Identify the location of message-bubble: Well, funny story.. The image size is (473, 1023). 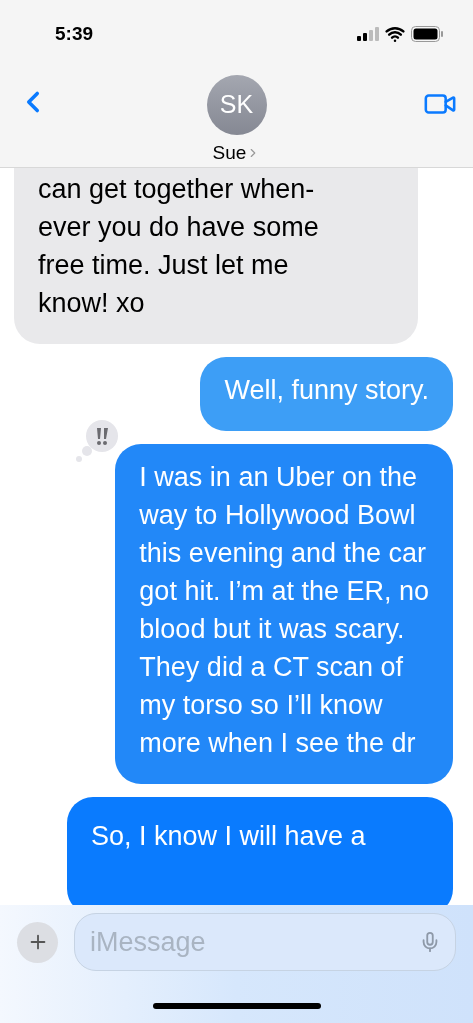
(326, 394).